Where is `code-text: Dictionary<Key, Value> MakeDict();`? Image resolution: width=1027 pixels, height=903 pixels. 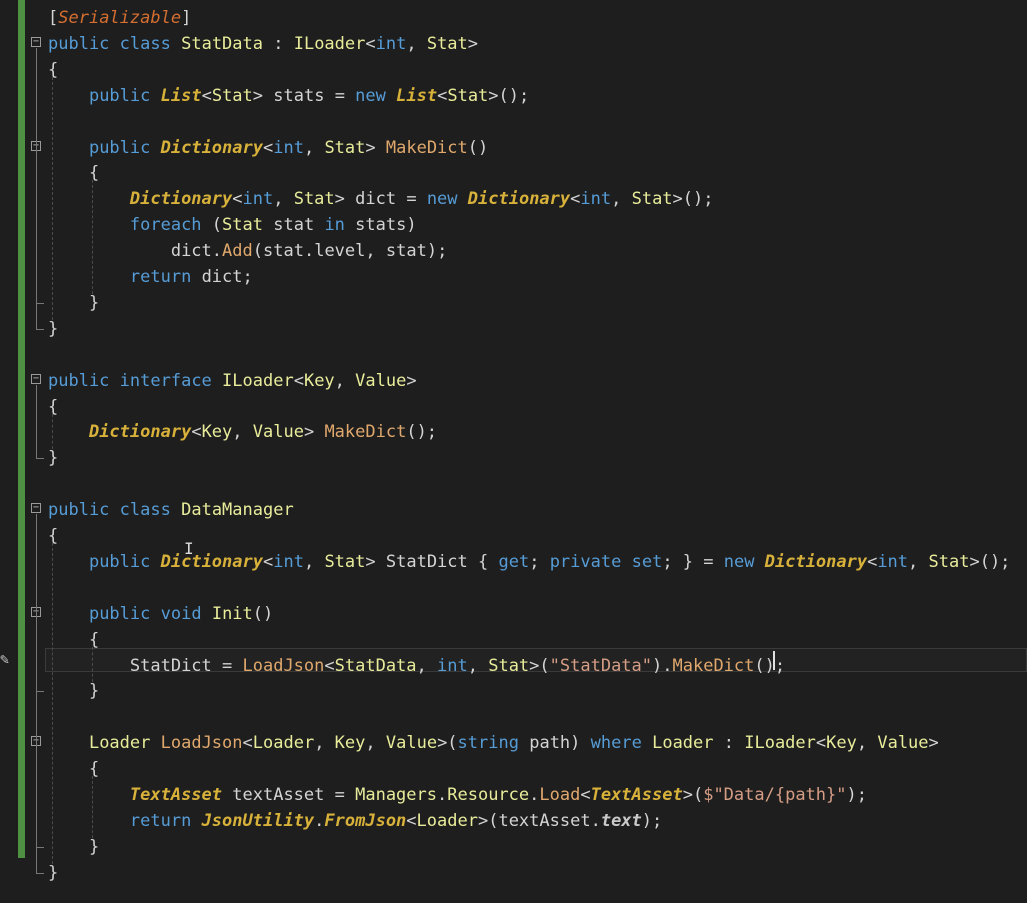
code-text: Dictionary<Key, Value> MakeDict(); is located at coordinates (263, 432).